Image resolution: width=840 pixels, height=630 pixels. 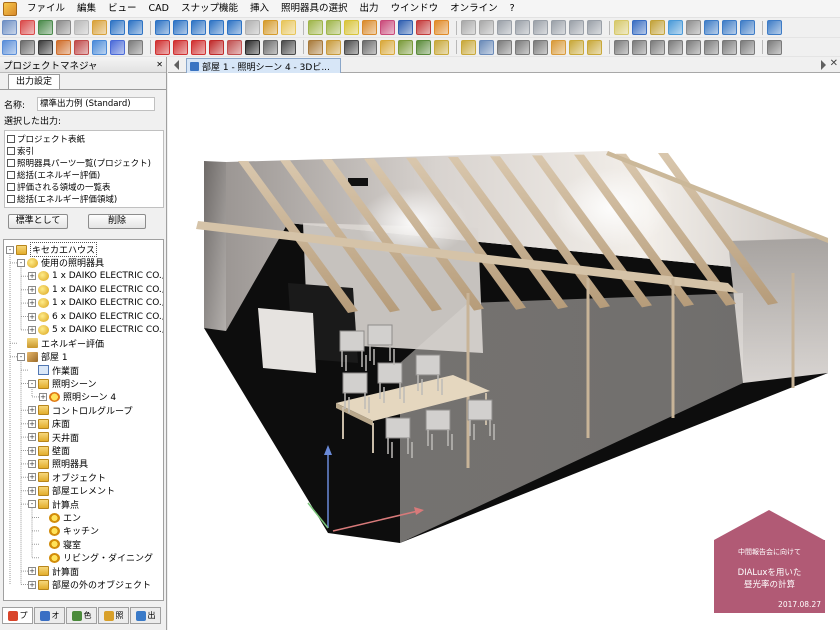 I want to click on tree-item: + コントロルグループ, so click(x=80, y=410).